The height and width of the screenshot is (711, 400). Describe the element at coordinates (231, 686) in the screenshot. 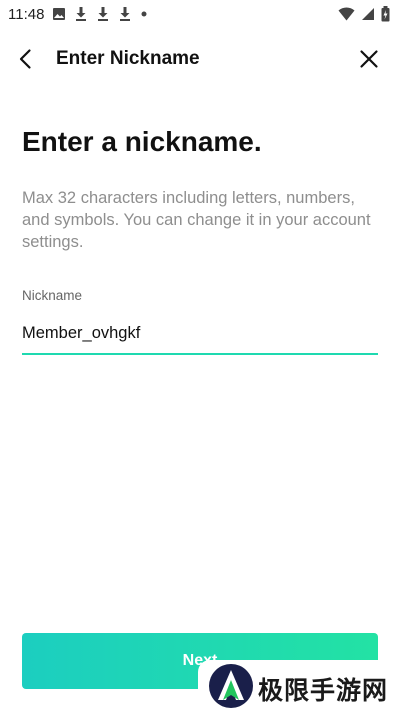

I see `watermark-logo-icon` at that location.